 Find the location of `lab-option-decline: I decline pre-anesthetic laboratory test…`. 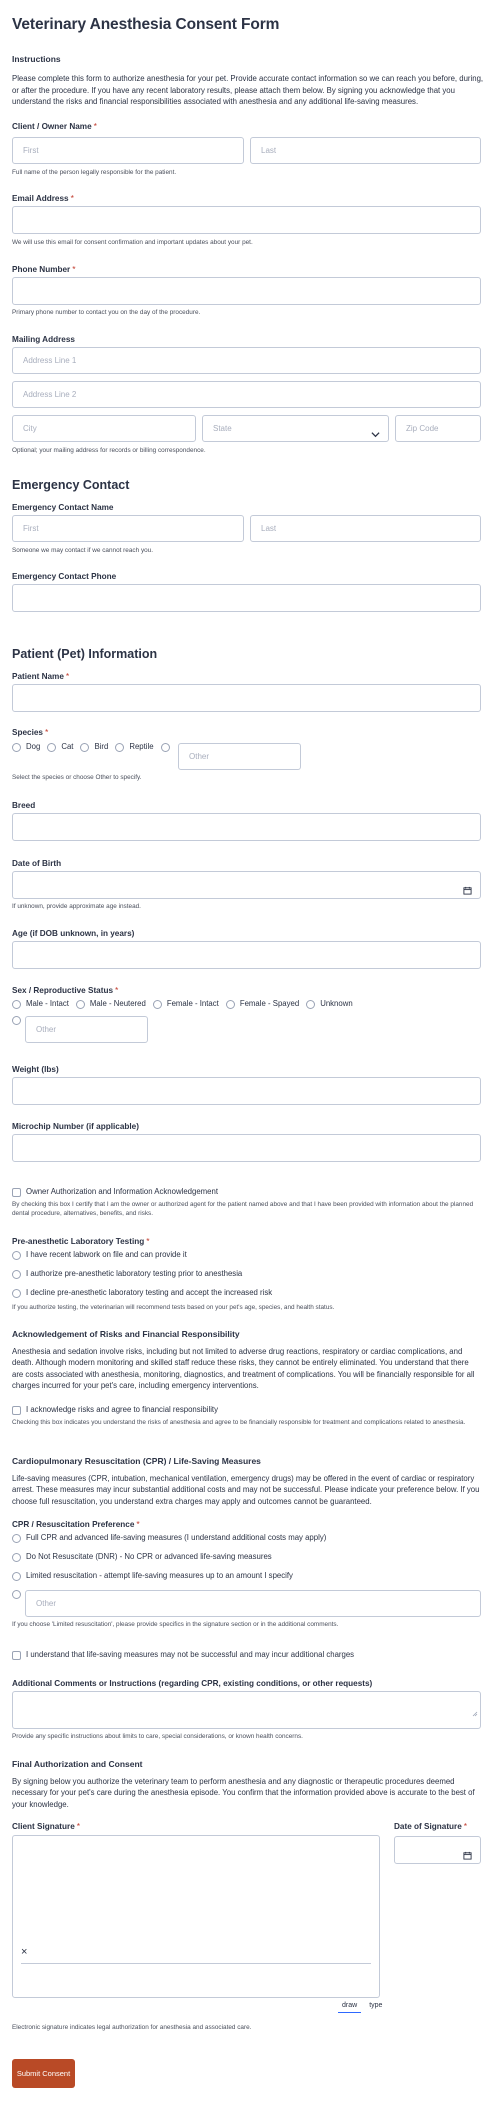

lab-option-decline: I decline pre-anesthetic laboratory test… is located at coordinates (142, 1293).